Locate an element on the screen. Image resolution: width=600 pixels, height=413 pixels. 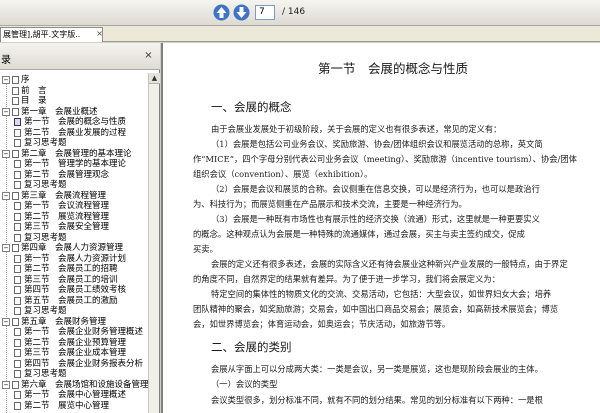
bookmark-item: 第二节 展览中心管理 is located at coordinates (80, 405).